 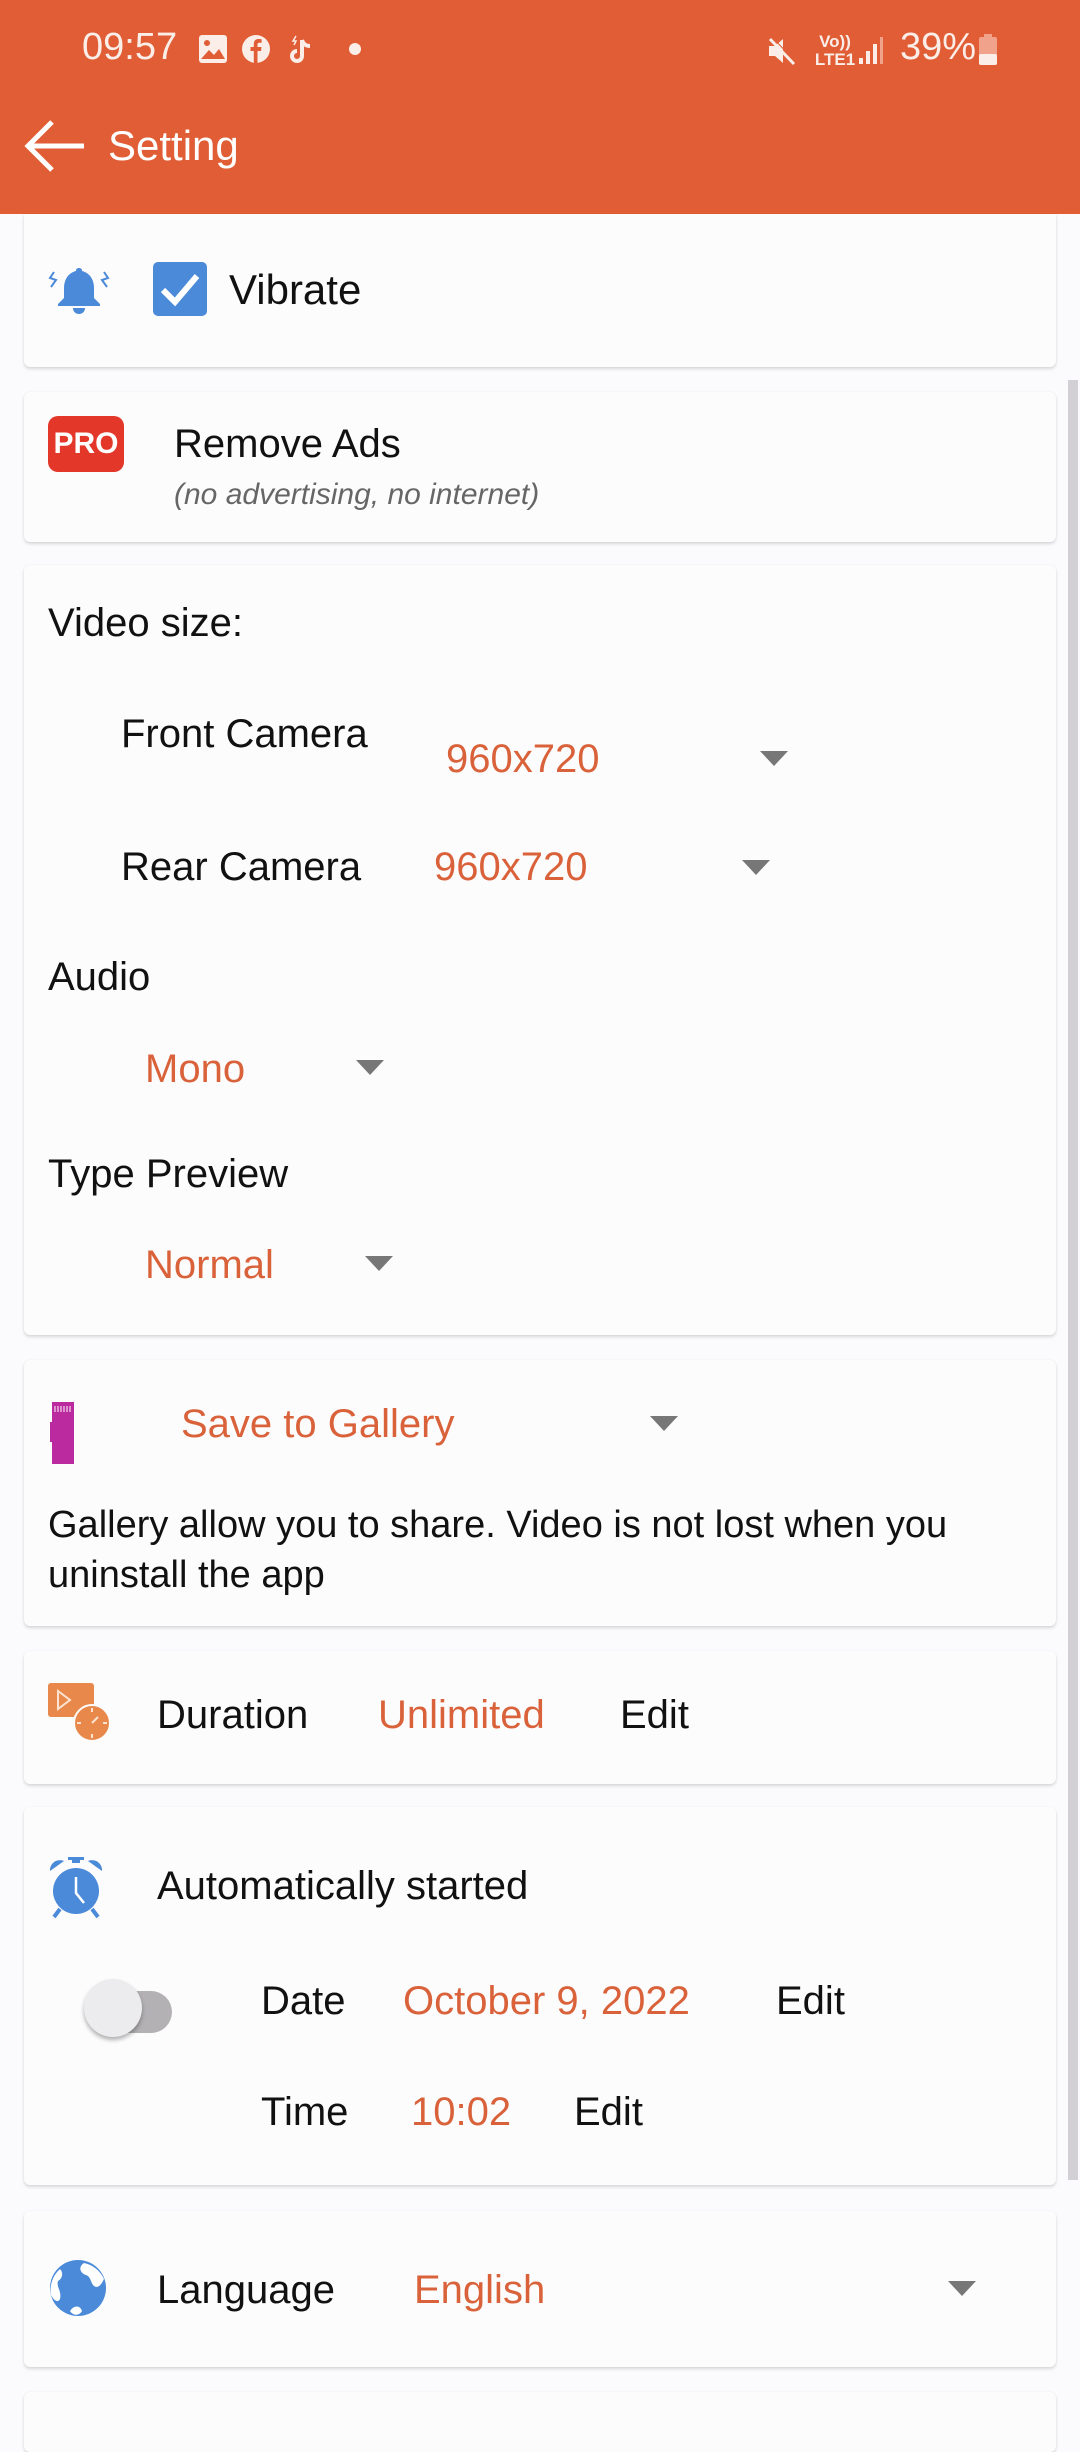 What do you see at coordinates (209, 1265) in the screenshot?
I see `type-preview-value: Normal` at bounding box center [209, 1265].